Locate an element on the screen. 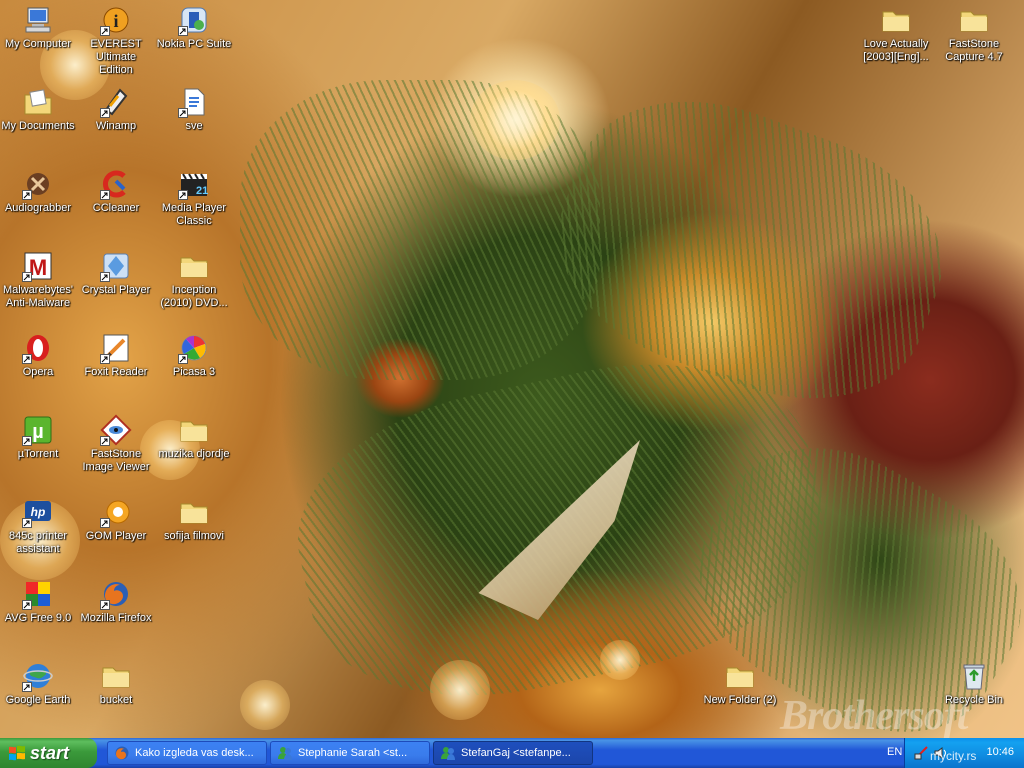  desktop-icon-faststone-capture: FastStone Capture 4.7 is located at coordinates (974, 34).